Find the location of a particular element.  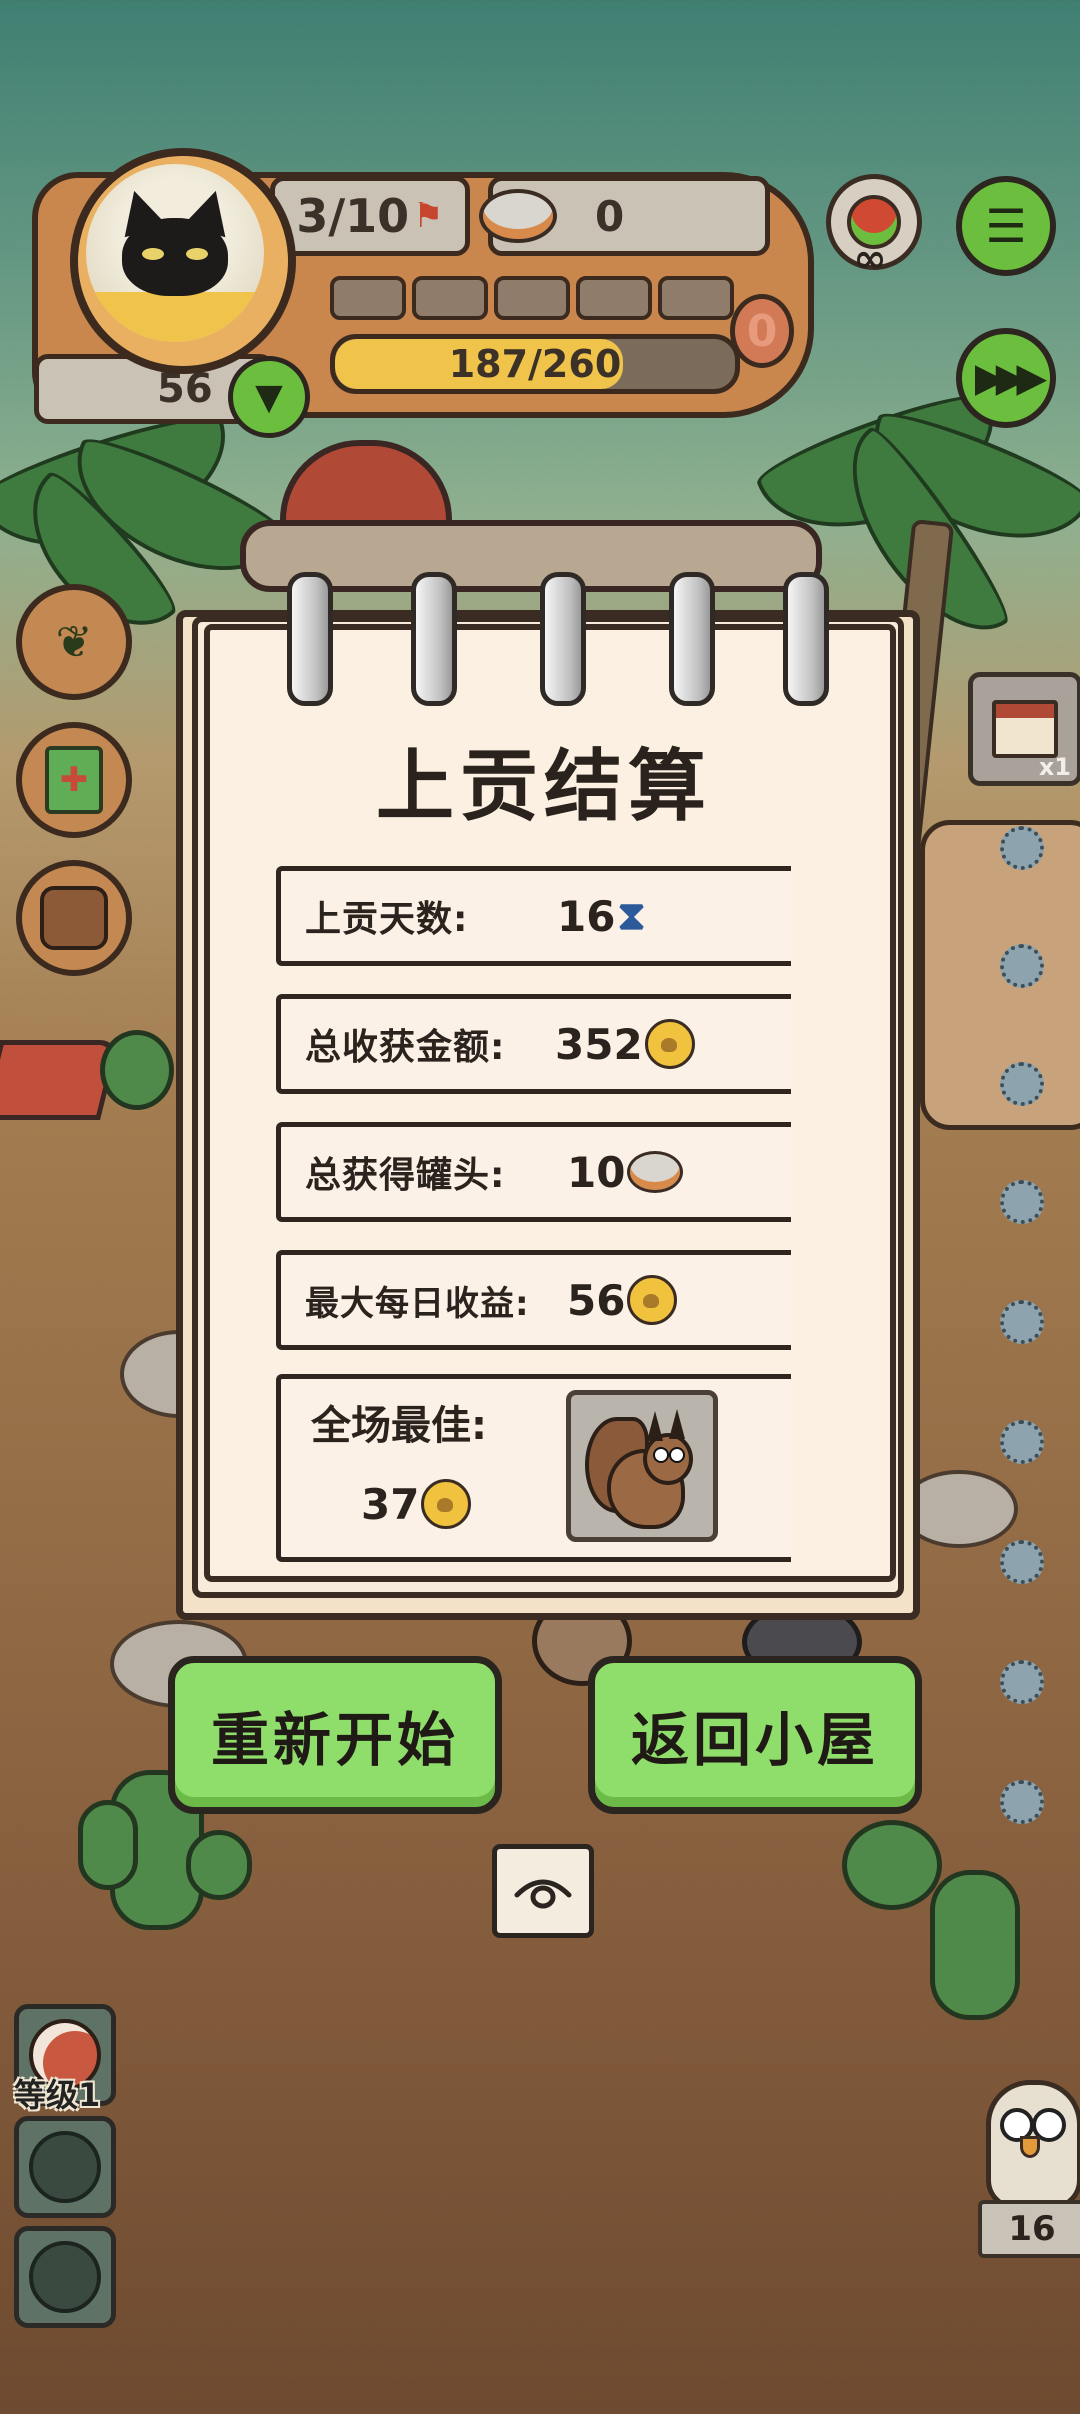

restart-button-label: 重新开始 is located at coordinates (334, 1740).